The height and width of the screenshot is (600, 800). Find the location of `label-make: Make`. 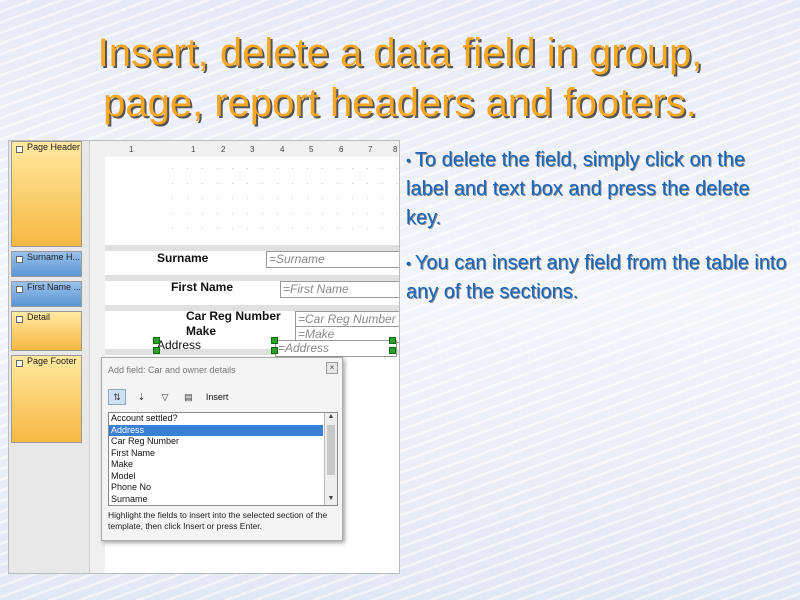

label-make: Make is located at coordinates (201, 331).